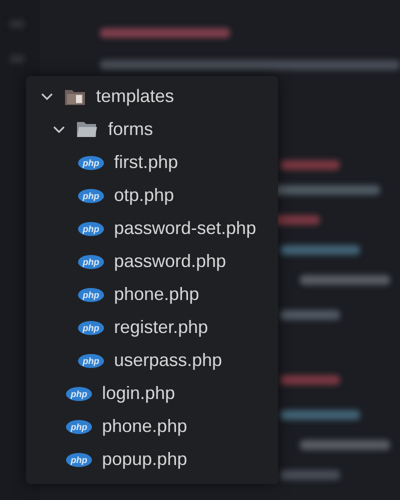 This screenshot has height=500, width=400. Describe the element at coordinates (139, 393) in the screenshot. I see `file-name: login.php` at that location.